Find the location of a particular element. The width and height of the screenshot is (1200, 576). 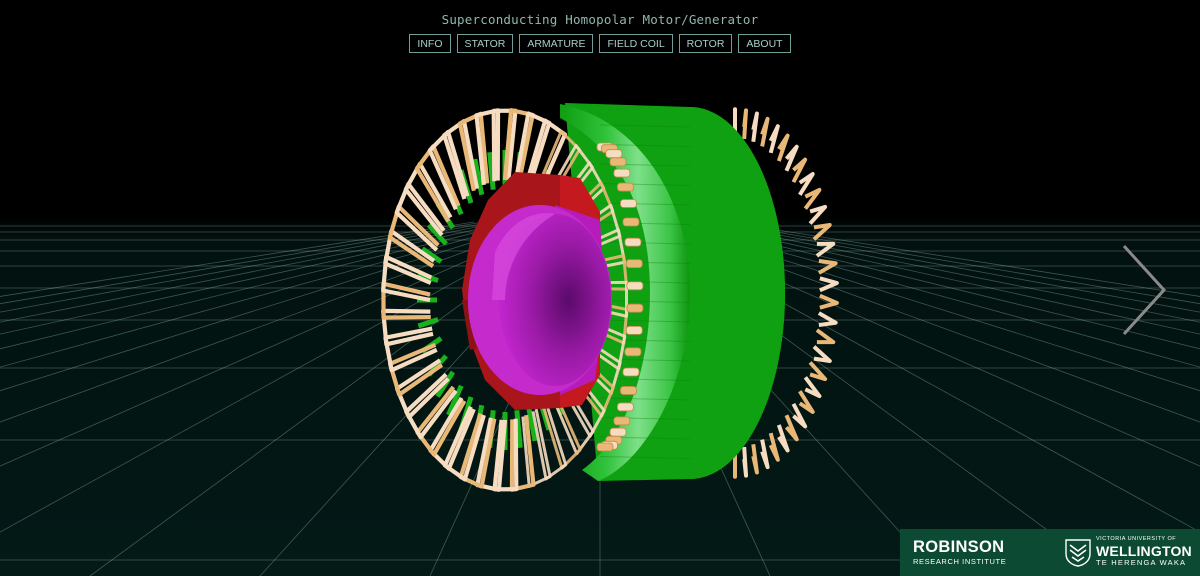

robinson-name: ROBINSON is located at coordinates (959, 547).